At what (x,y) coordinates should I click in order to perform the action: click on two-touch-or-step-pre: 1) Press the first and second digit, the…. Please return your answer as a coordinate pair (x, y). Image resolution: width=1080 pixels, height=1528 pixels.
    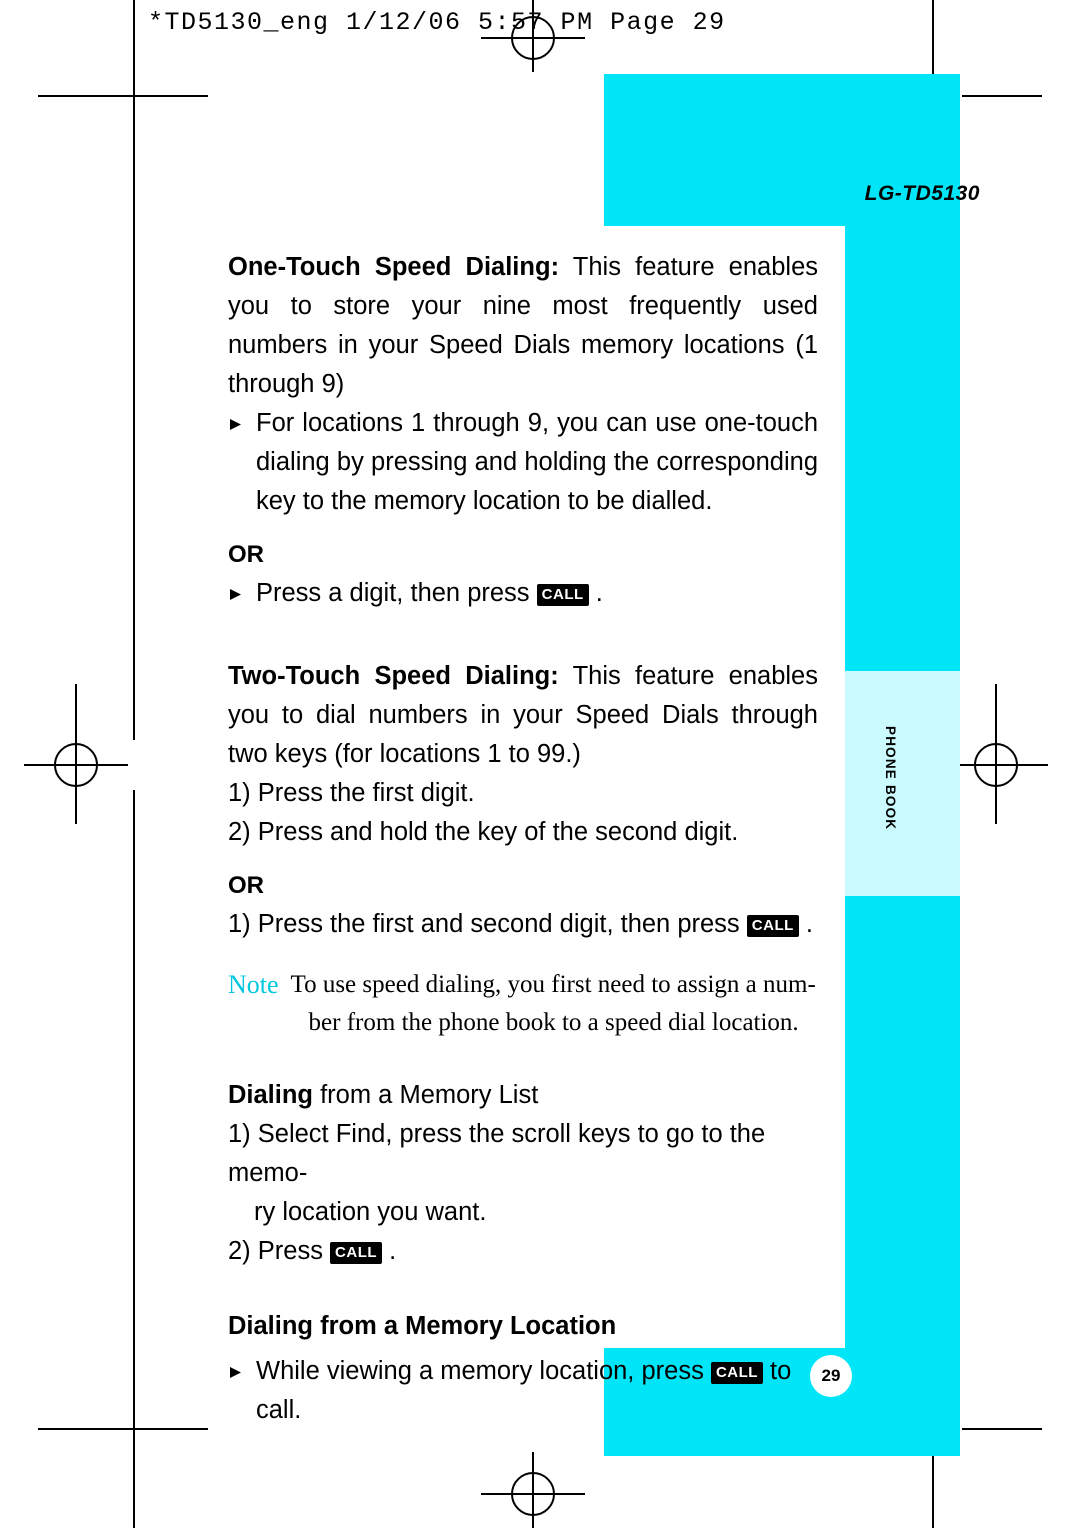
    Looking at the image, I should click on (484, 924).